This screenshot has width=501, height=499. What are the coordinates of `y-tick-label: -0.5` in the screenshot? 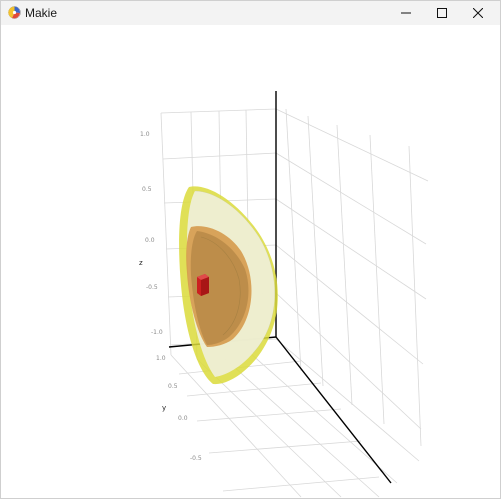 It's located at (196, 458).